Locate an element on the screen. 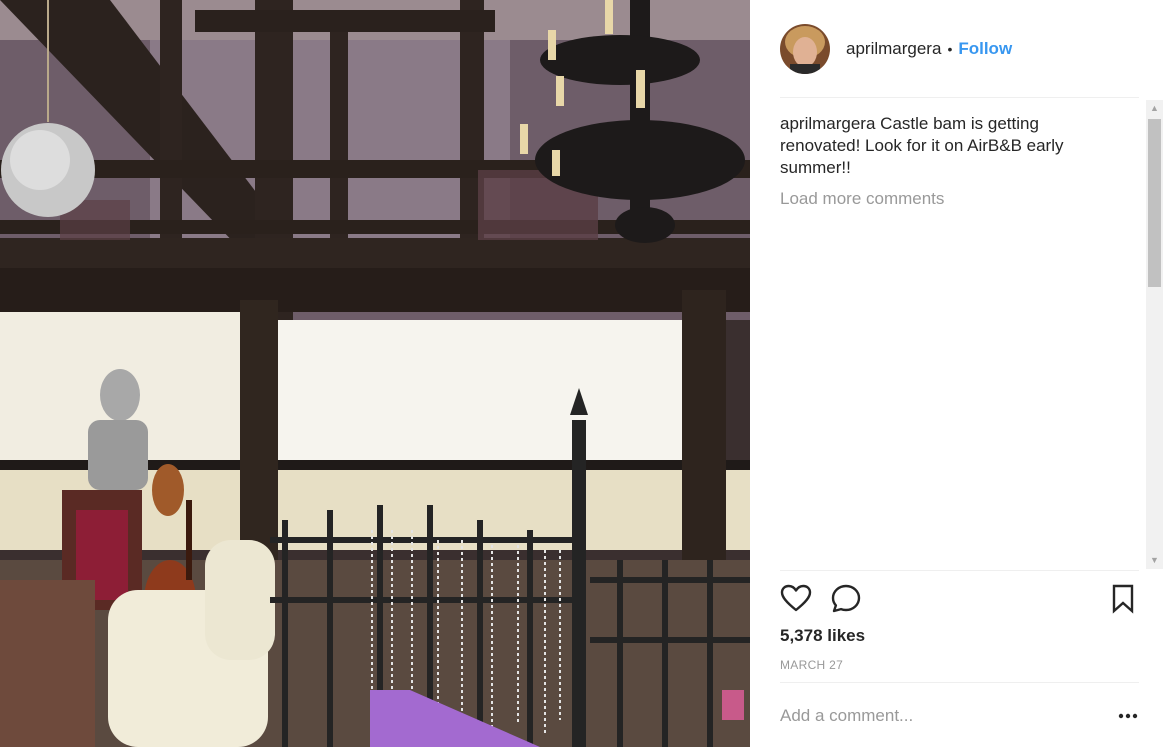 This screenshot has width=1167, height=747. scrollbar-thumb is located at coordinates (1154, 203).